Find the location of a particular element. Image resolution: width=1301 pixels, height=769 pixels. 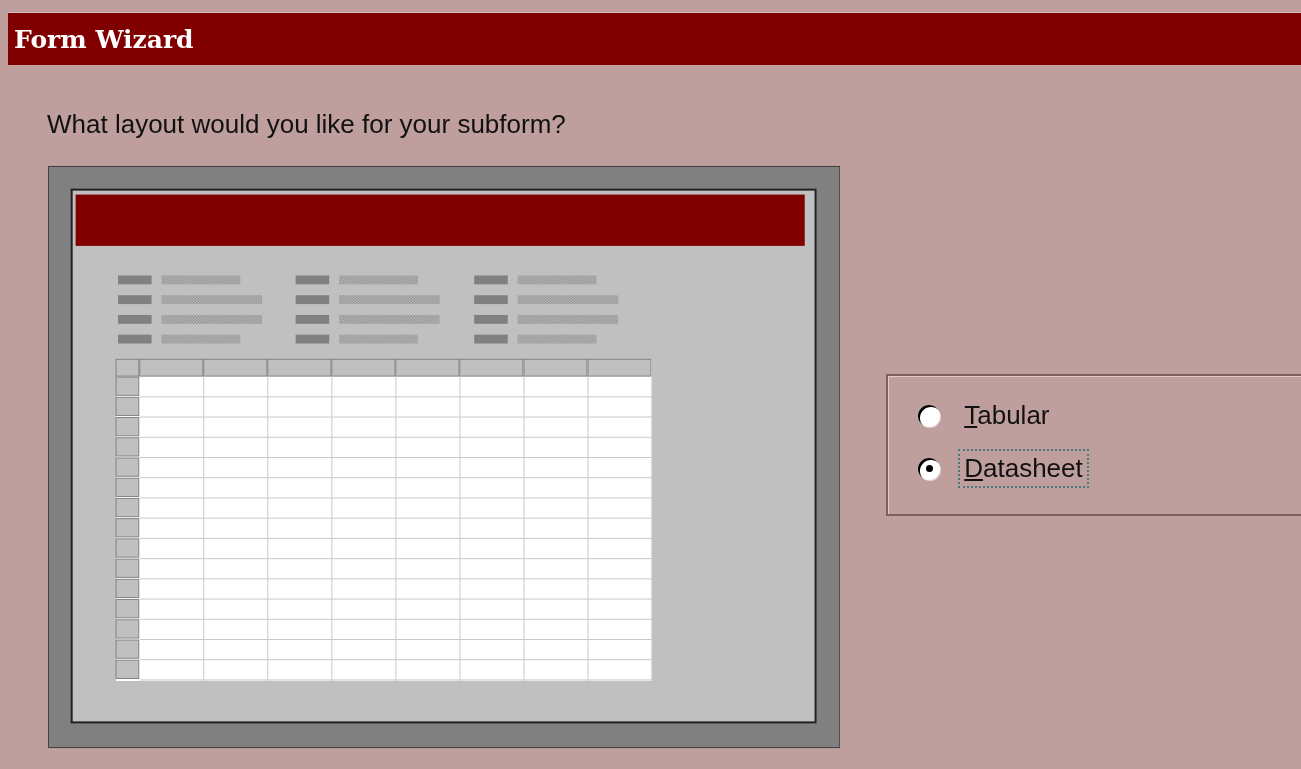

question-text: What layout would you like for your subform? is located at coordinates (306, 124).